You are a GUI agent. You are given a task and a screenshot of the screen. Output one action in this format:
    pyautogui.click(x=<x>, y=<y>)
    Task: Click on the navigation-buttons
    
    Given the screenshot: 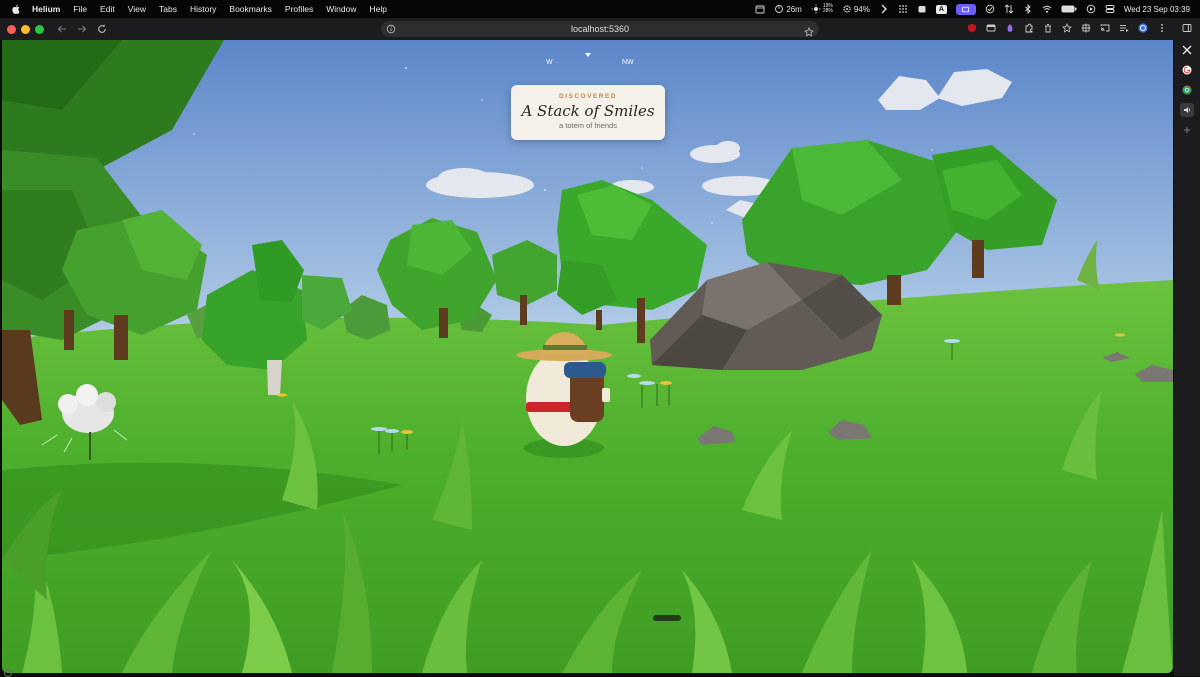 What is the action you would take?
    pyautogui.click(x=82, y=29)
    